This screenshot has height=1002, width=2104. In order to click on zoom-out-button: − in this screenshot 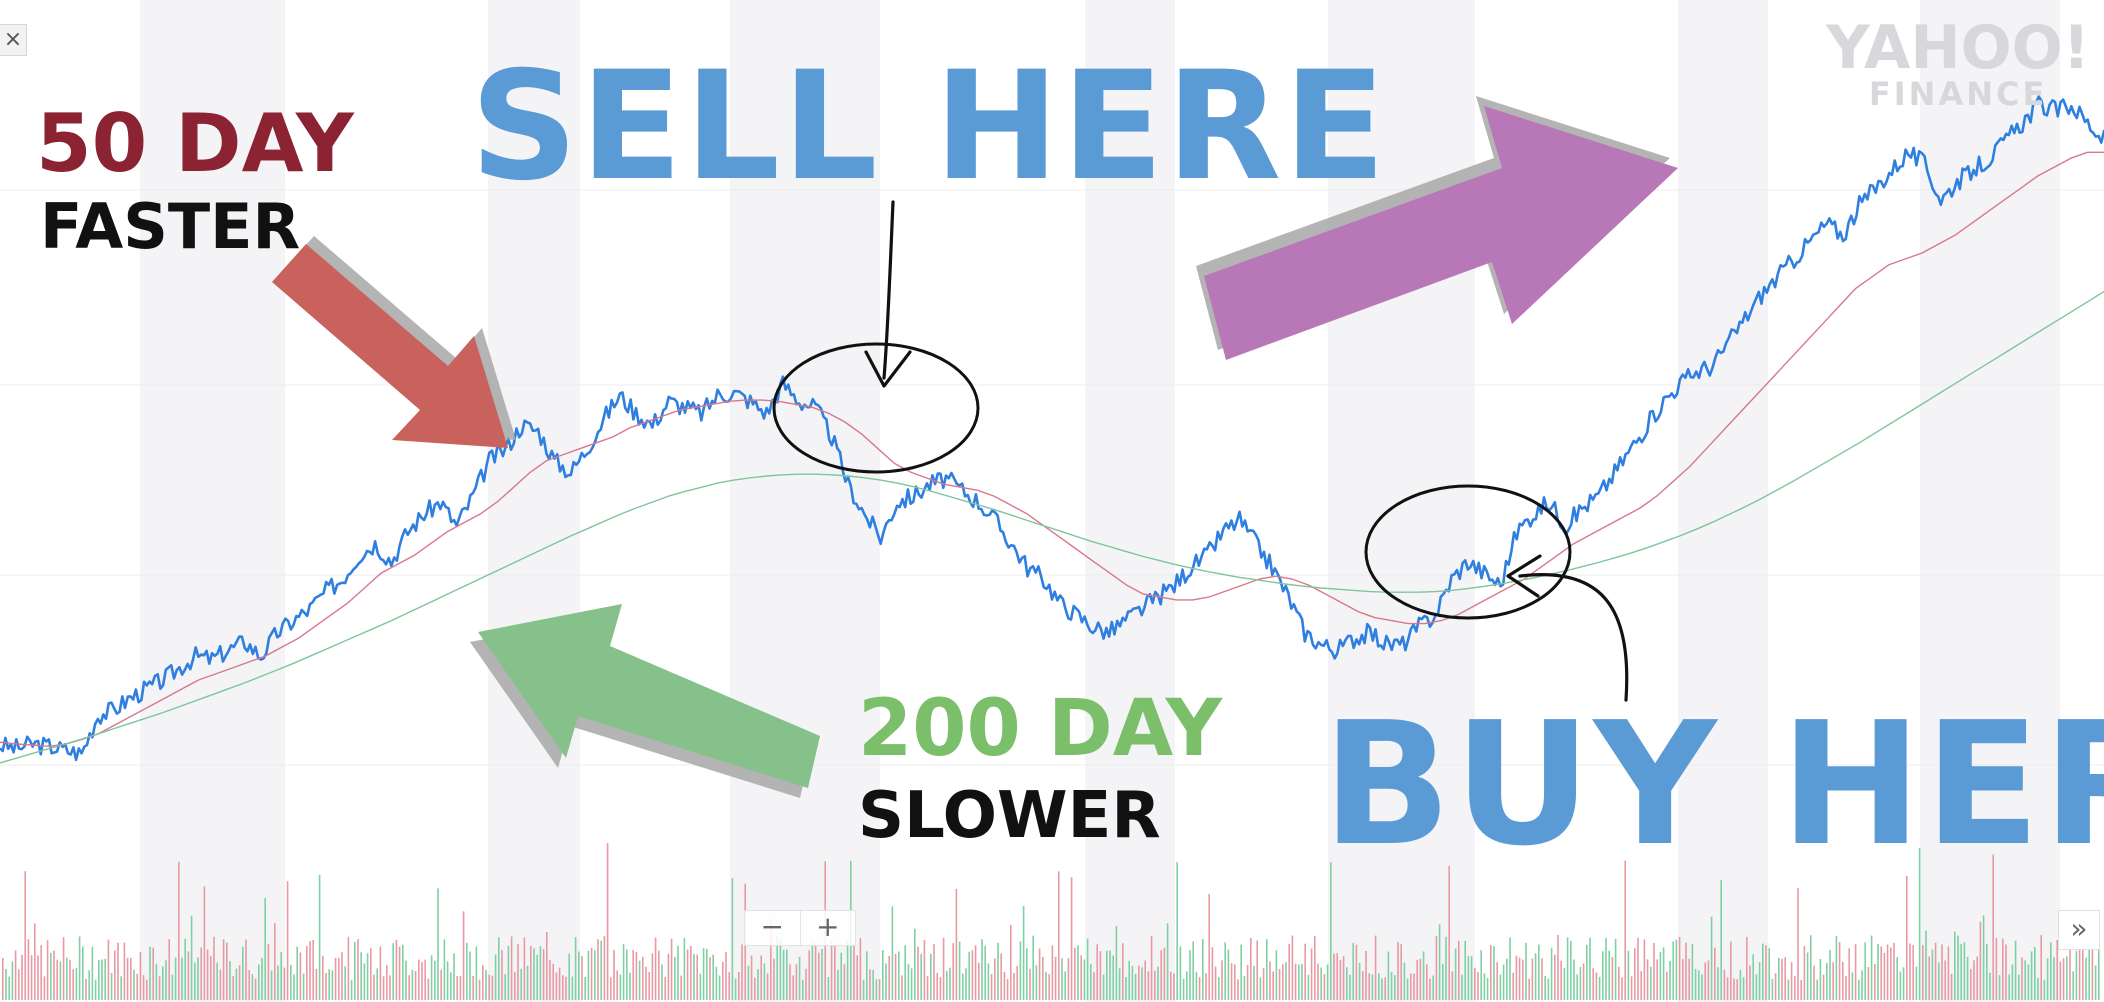, I will do `click(772, 928)`.